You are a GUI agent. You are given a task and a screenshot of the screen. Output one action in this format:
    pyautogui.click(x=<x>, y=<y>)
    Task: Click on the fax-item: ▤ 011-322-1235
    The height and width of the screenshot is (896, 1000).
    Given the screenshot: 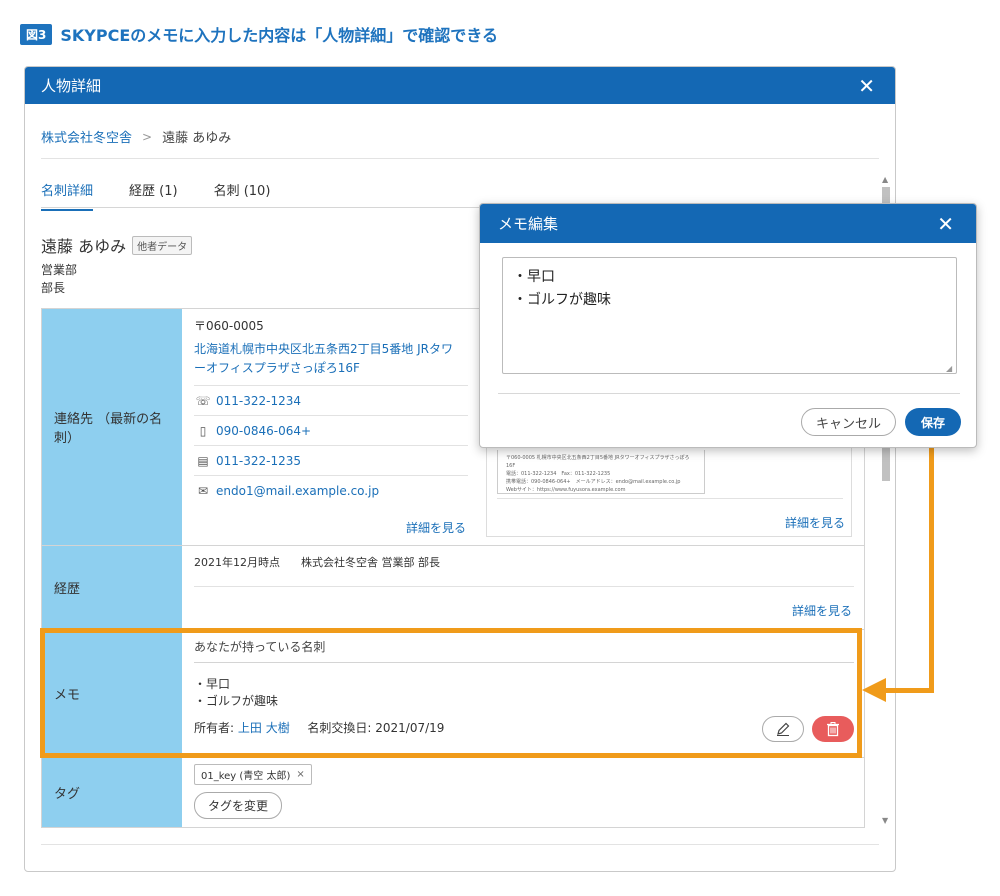 What is the action you would take?
    pyautogui.click(x=331, y=460)
    